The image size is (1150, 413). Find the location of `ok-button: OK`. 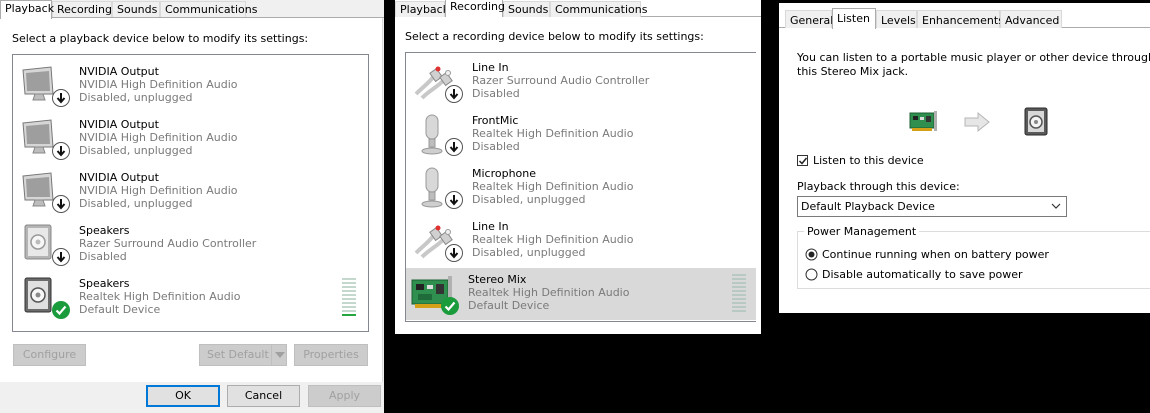

ok-button: OK is located at coordinates (183, 396).